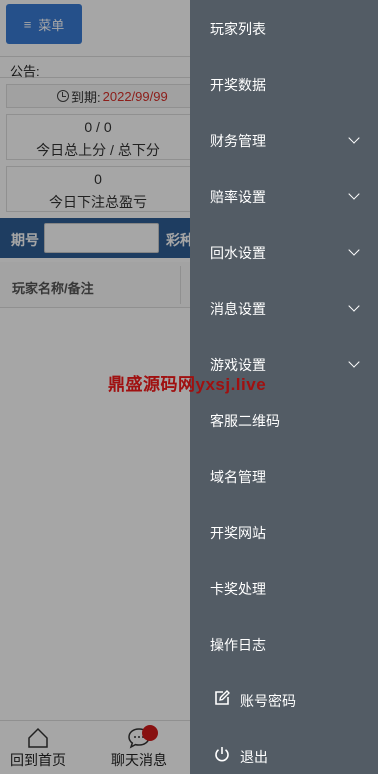  Describe the element at coordinates (284, 476) in the screenshot. I see `drawer-item-domains: 域名管理` at that location.